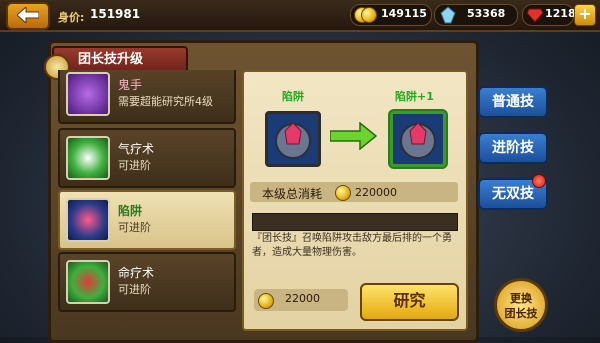 This screenshot has width=600, height=343. I want to click on crystal-value: 53368, so click(486, 13).